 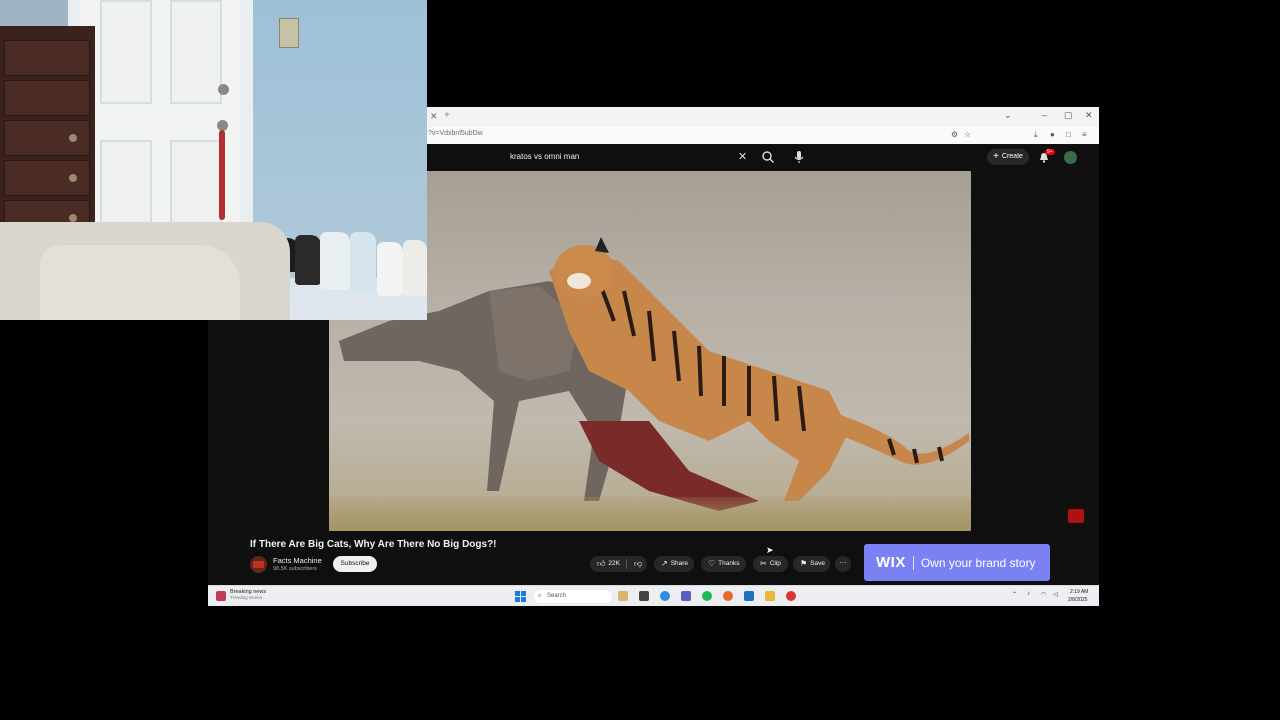 I want to click on clip-button: ✂ Clip, so click(x=770, y=564).